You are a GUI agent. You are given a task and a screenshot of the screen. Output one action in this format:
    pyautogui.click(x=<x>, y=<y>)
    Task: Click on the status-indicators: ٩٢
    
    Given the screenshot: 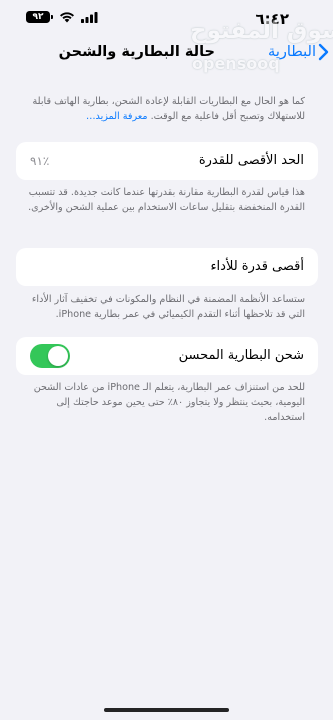 What is the action you would take?
    pyautogui.click(x=62, y=17)
    